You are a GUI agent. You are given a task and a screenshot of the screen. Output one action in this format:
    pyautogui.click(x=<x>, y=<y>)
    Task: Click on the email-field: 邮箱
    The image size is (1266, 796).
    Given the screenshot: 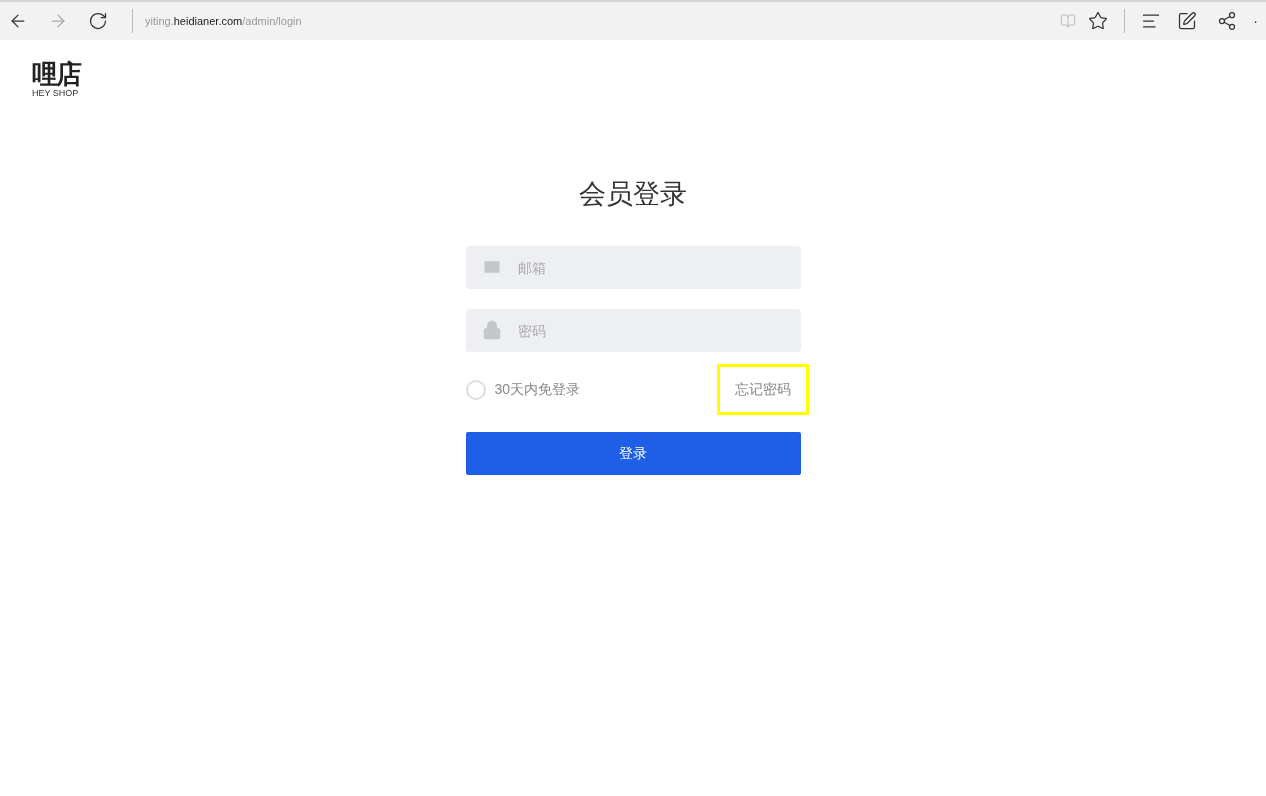 What is the action you would take?
    pyautogui.click(x=633, y=267)
    